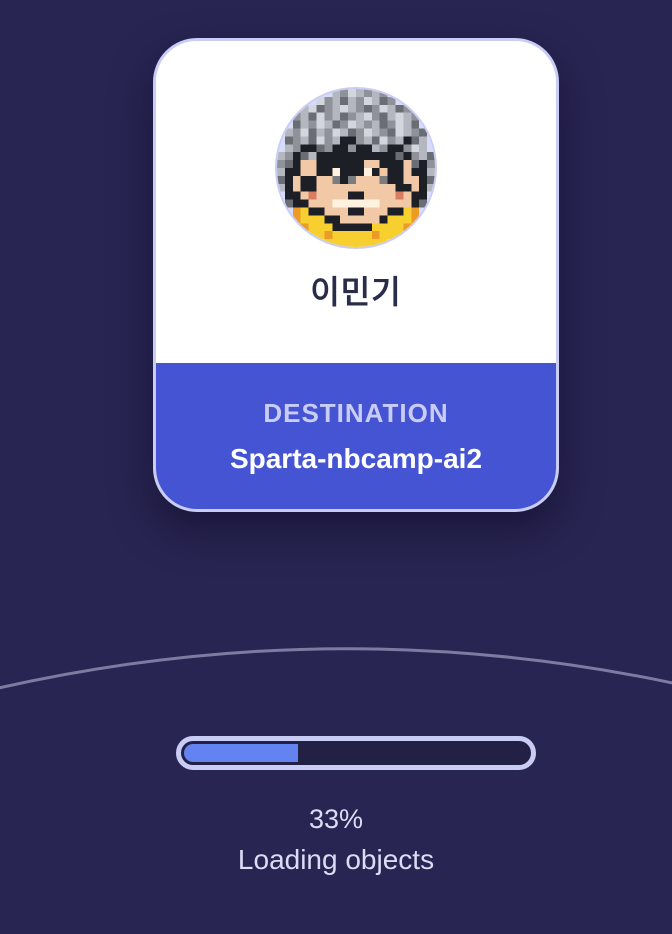 The image size is (672, 934). I want to click on user-name: 이민기, so click(356, 292).